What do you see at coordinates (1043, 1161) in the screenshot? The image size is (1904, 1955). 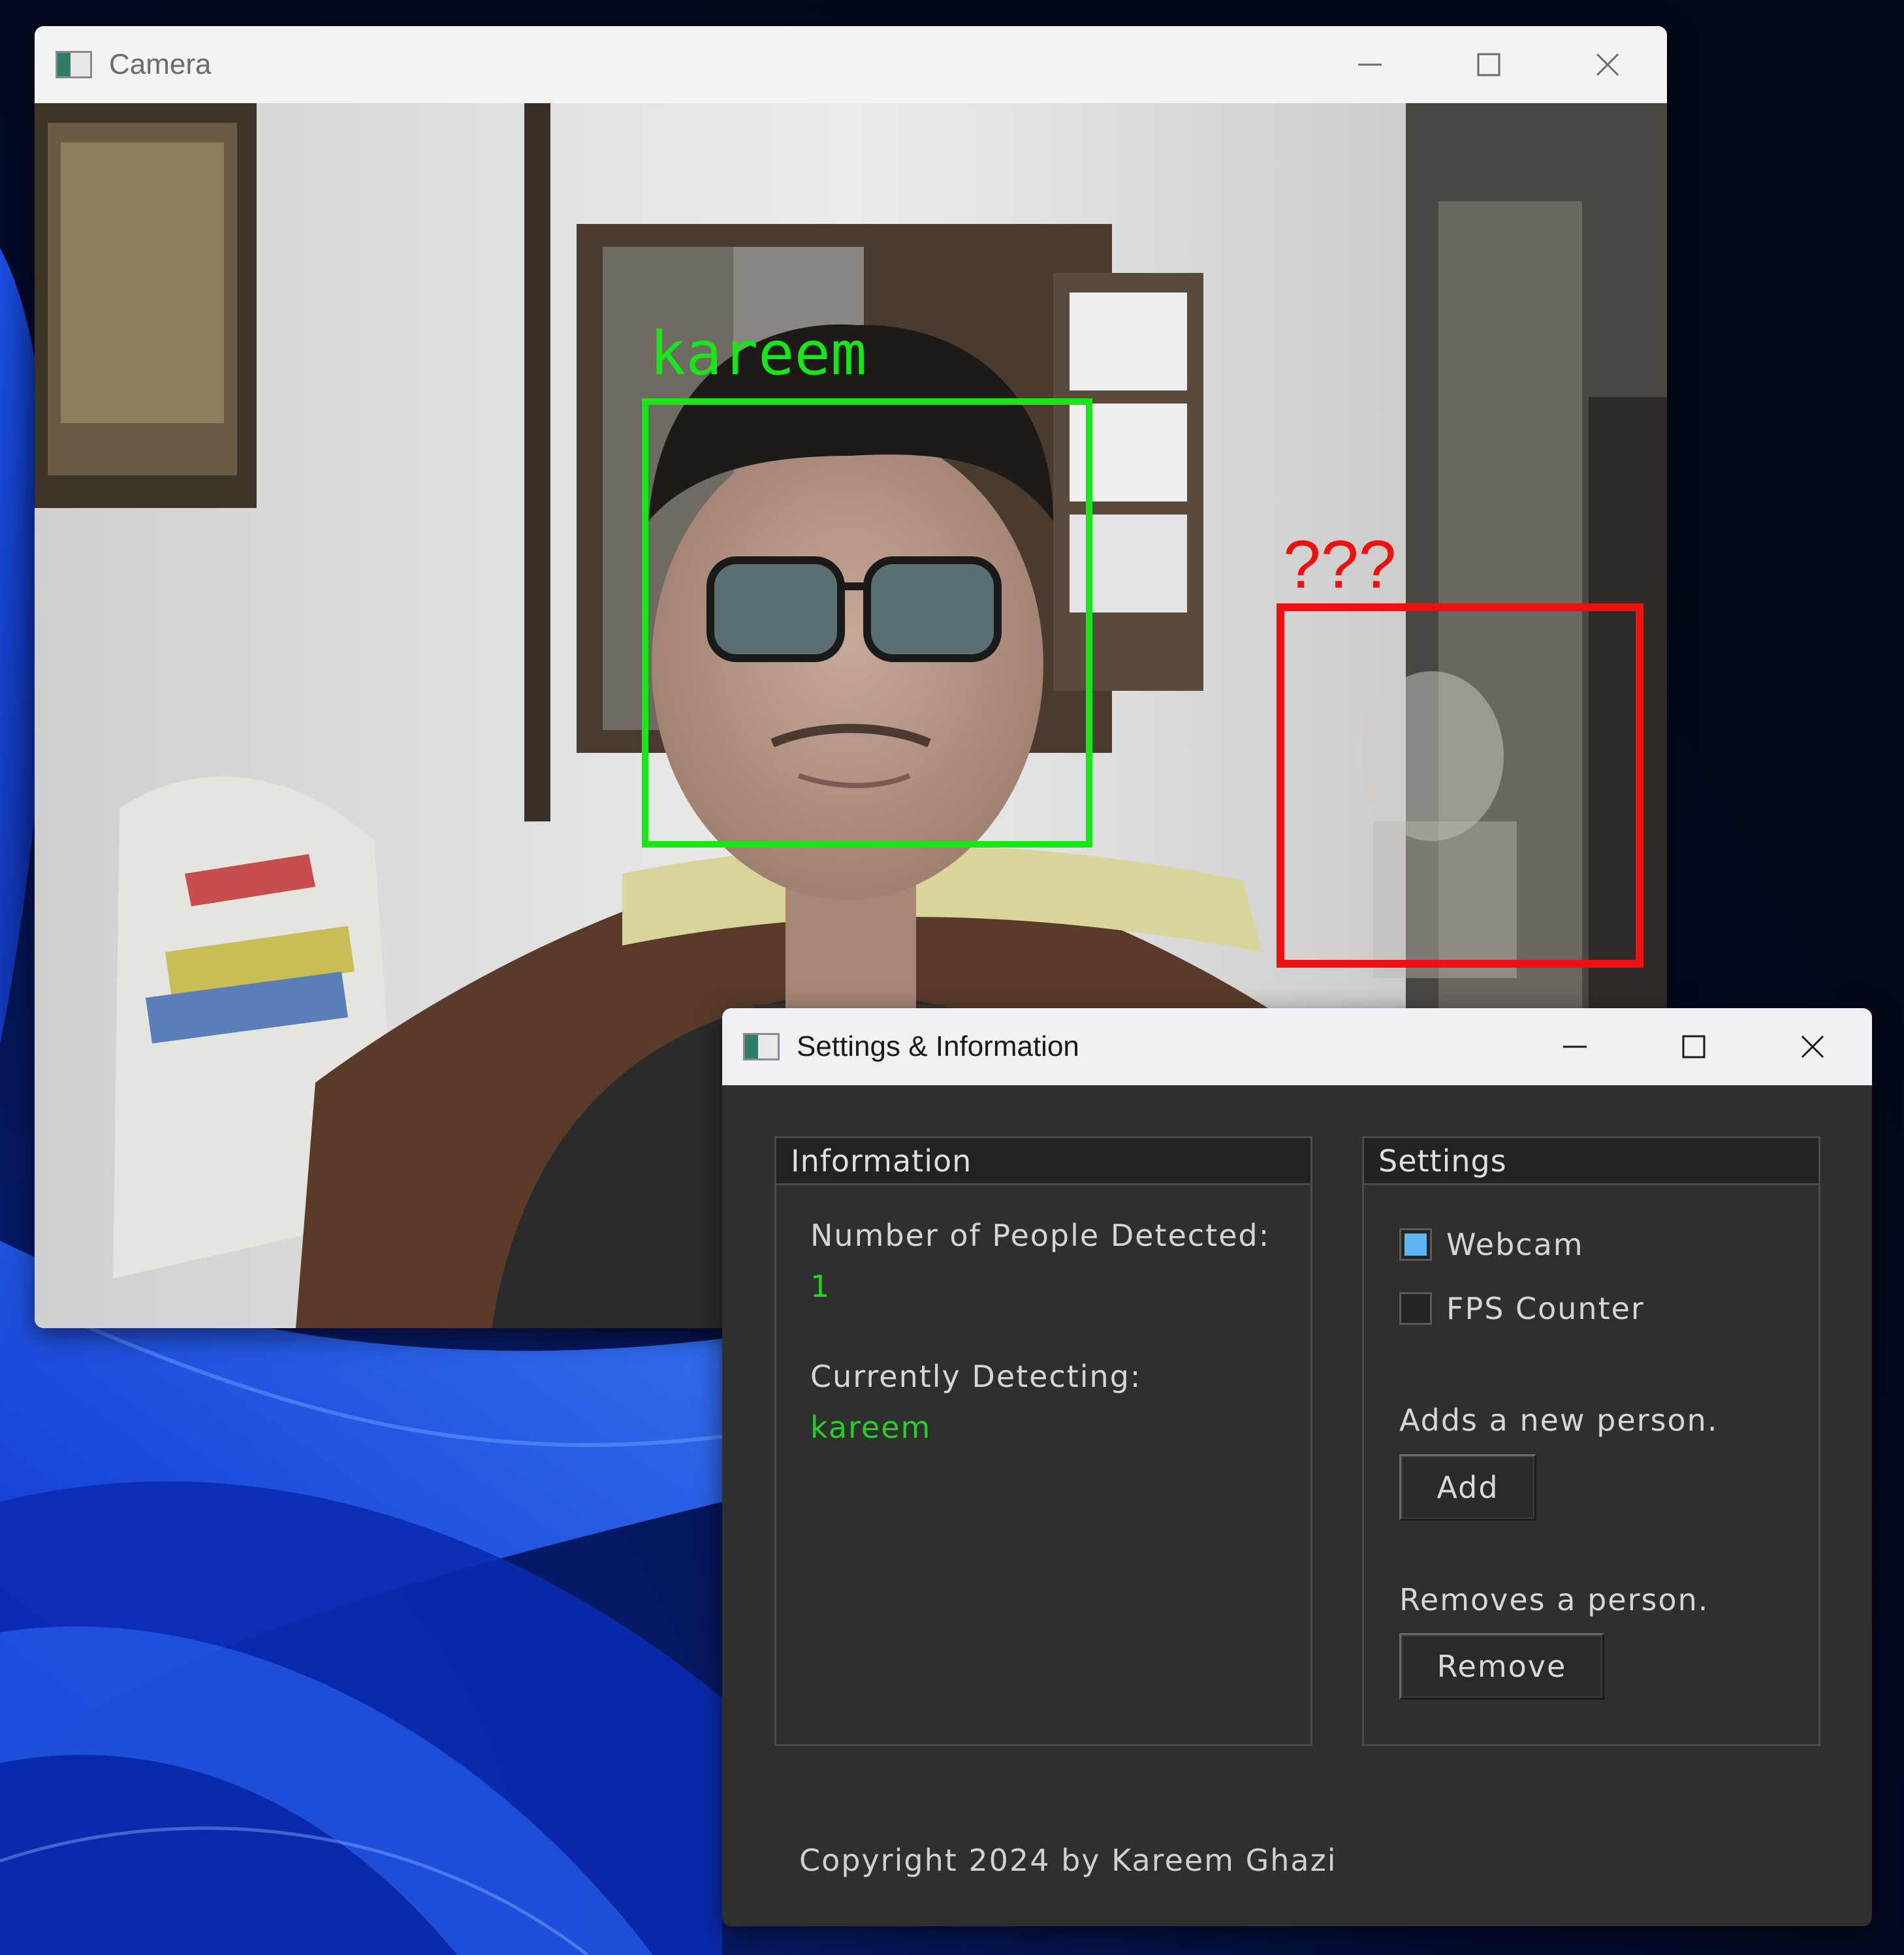 I see `information-header: Information` at bounding box center [1043, 1161].